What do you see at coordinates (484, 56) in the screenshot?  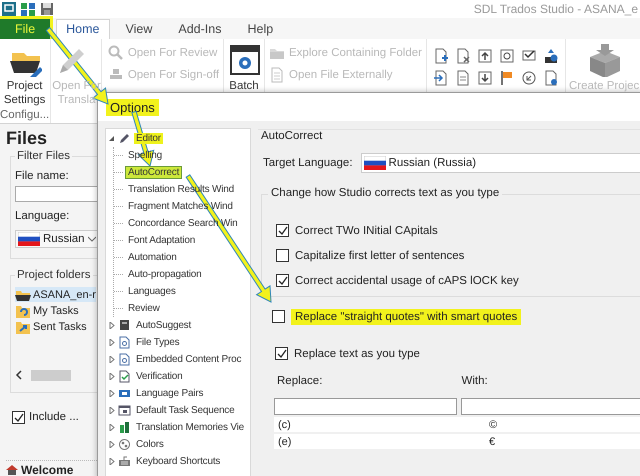 I see `upload-icon` at bounding box center [484, 56].